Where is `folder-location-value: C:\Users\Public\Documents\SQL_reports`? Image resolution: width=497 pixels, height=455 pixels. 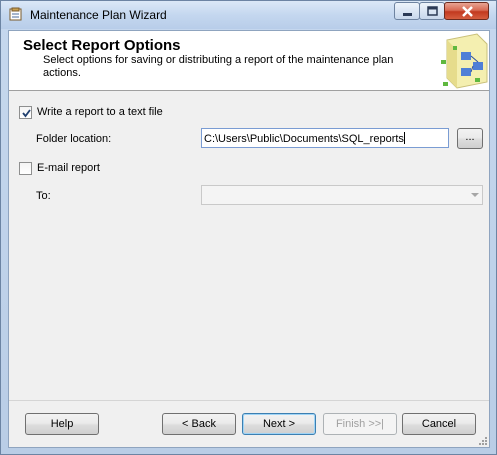
folder-location-value: C:\Users\Public\Documents\SQL_reports is located at coordinates (304, 139).